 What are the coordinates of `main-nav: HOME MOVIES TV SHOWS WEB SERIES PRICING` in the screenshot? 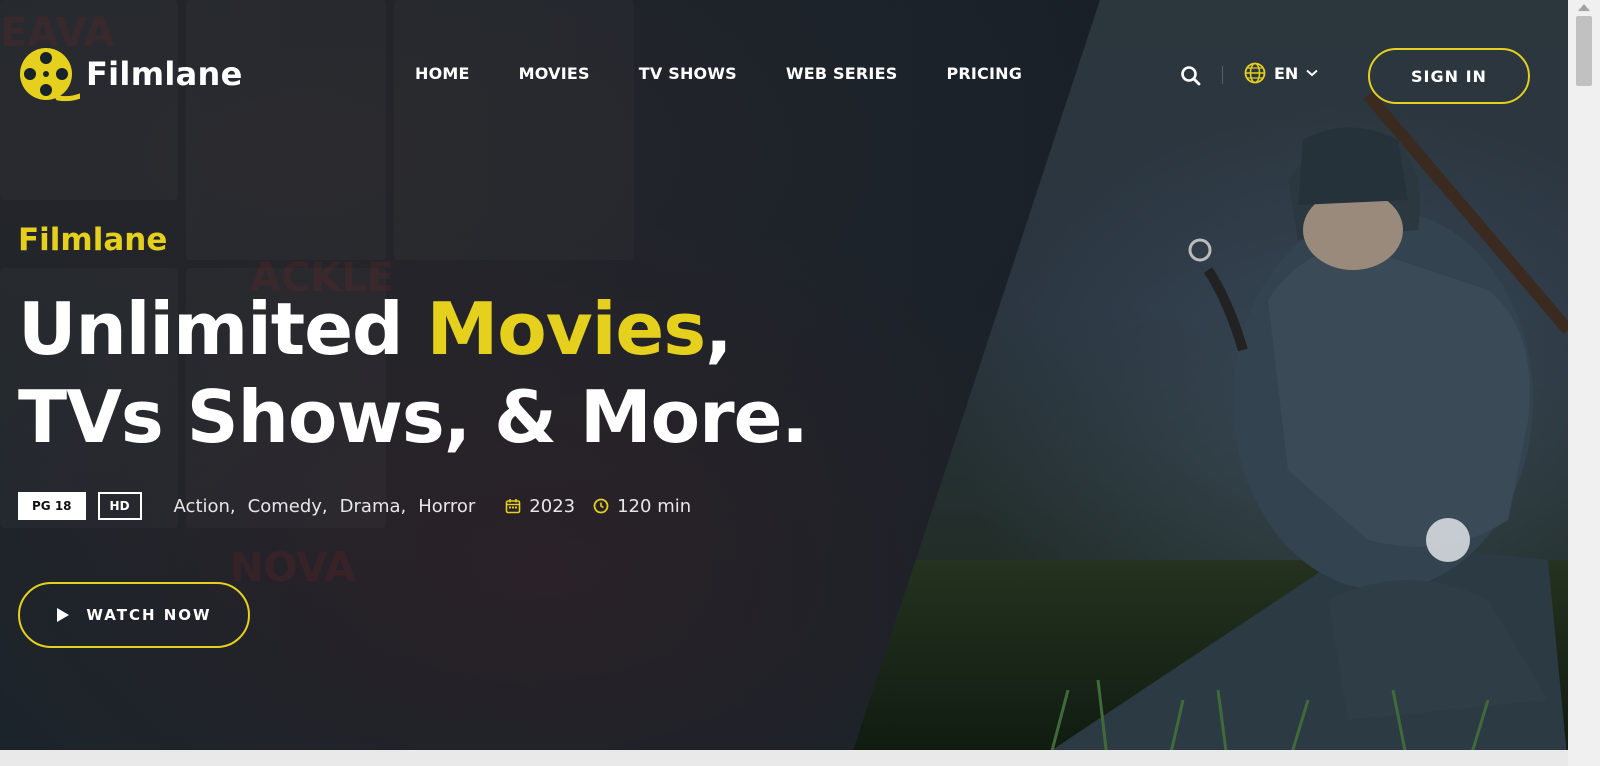 It's located at (718, 73).